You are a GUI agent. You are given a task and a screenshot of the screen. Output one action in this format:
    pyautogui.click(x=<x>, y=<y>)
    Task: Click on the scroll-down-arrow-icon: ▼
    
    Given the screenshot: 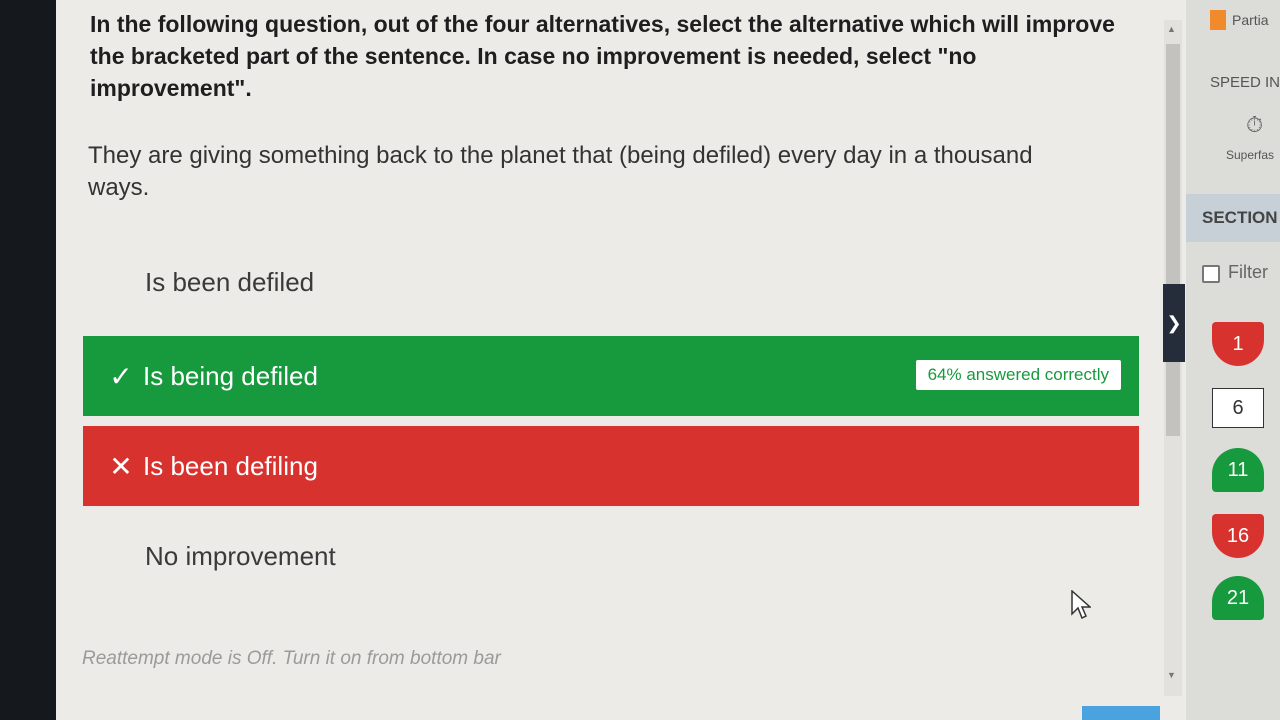 What is the action you would take?
    pyautogui.click(x=1171, y=675)
    